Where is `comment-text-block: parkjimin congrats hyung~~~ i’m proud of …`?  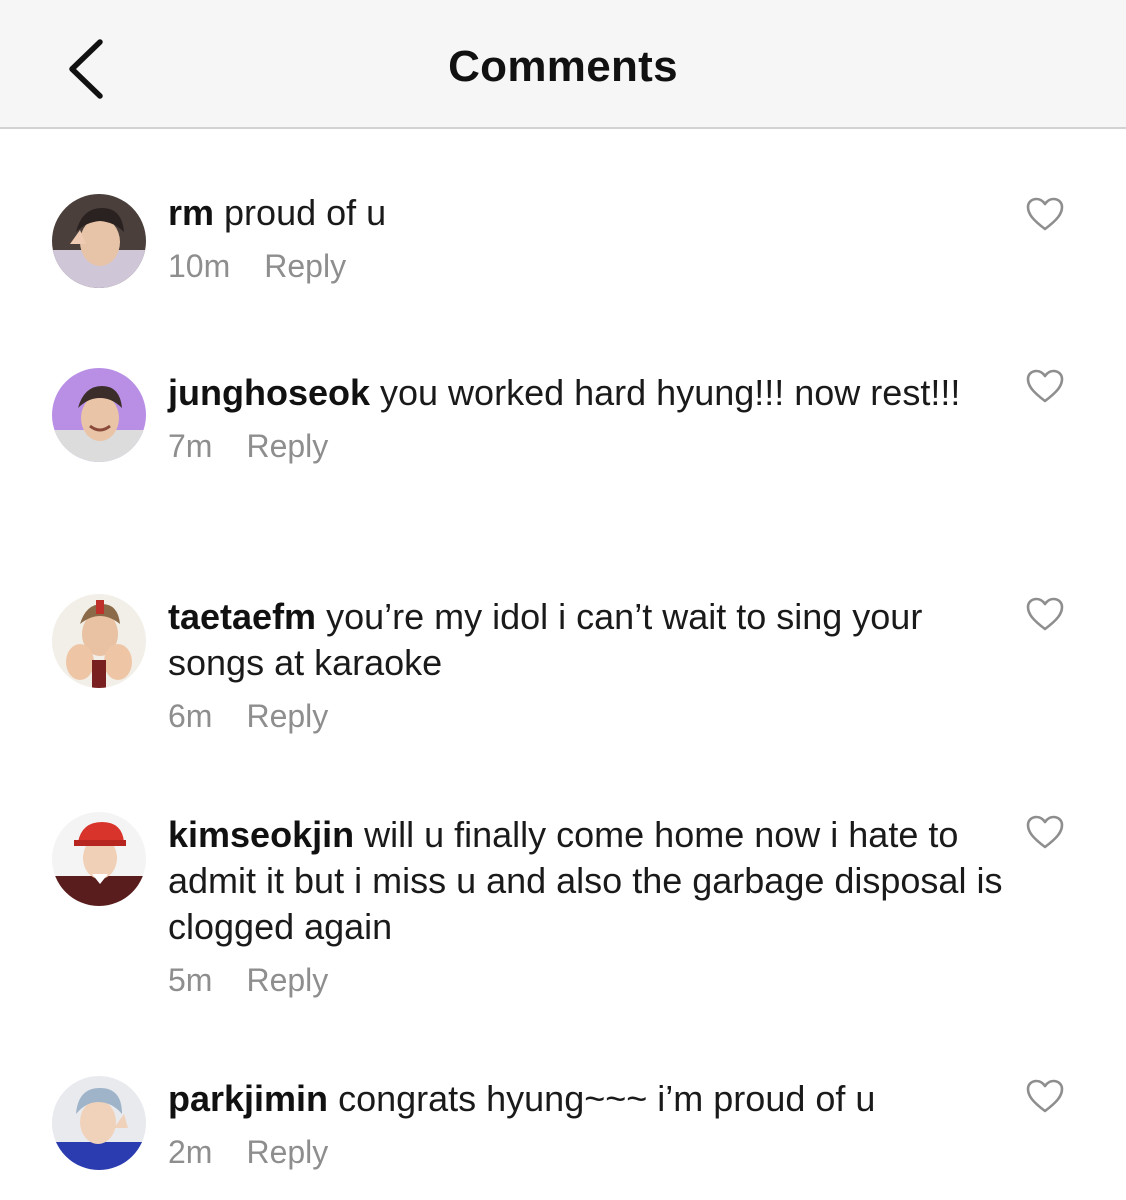
comment-text-block: parkjimin congrats hyung~~~ i’m proud of … is located at coordinates (590, 1099).